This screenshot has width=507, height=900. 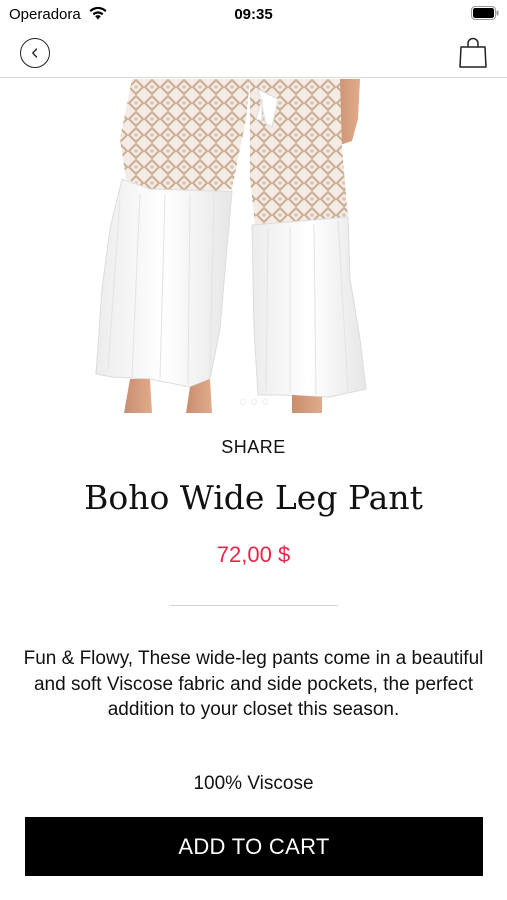 What do you see at coordinates (253, 447) in the screenshot?
I see `share-button: SHARE` at bounding box center [253, 447].